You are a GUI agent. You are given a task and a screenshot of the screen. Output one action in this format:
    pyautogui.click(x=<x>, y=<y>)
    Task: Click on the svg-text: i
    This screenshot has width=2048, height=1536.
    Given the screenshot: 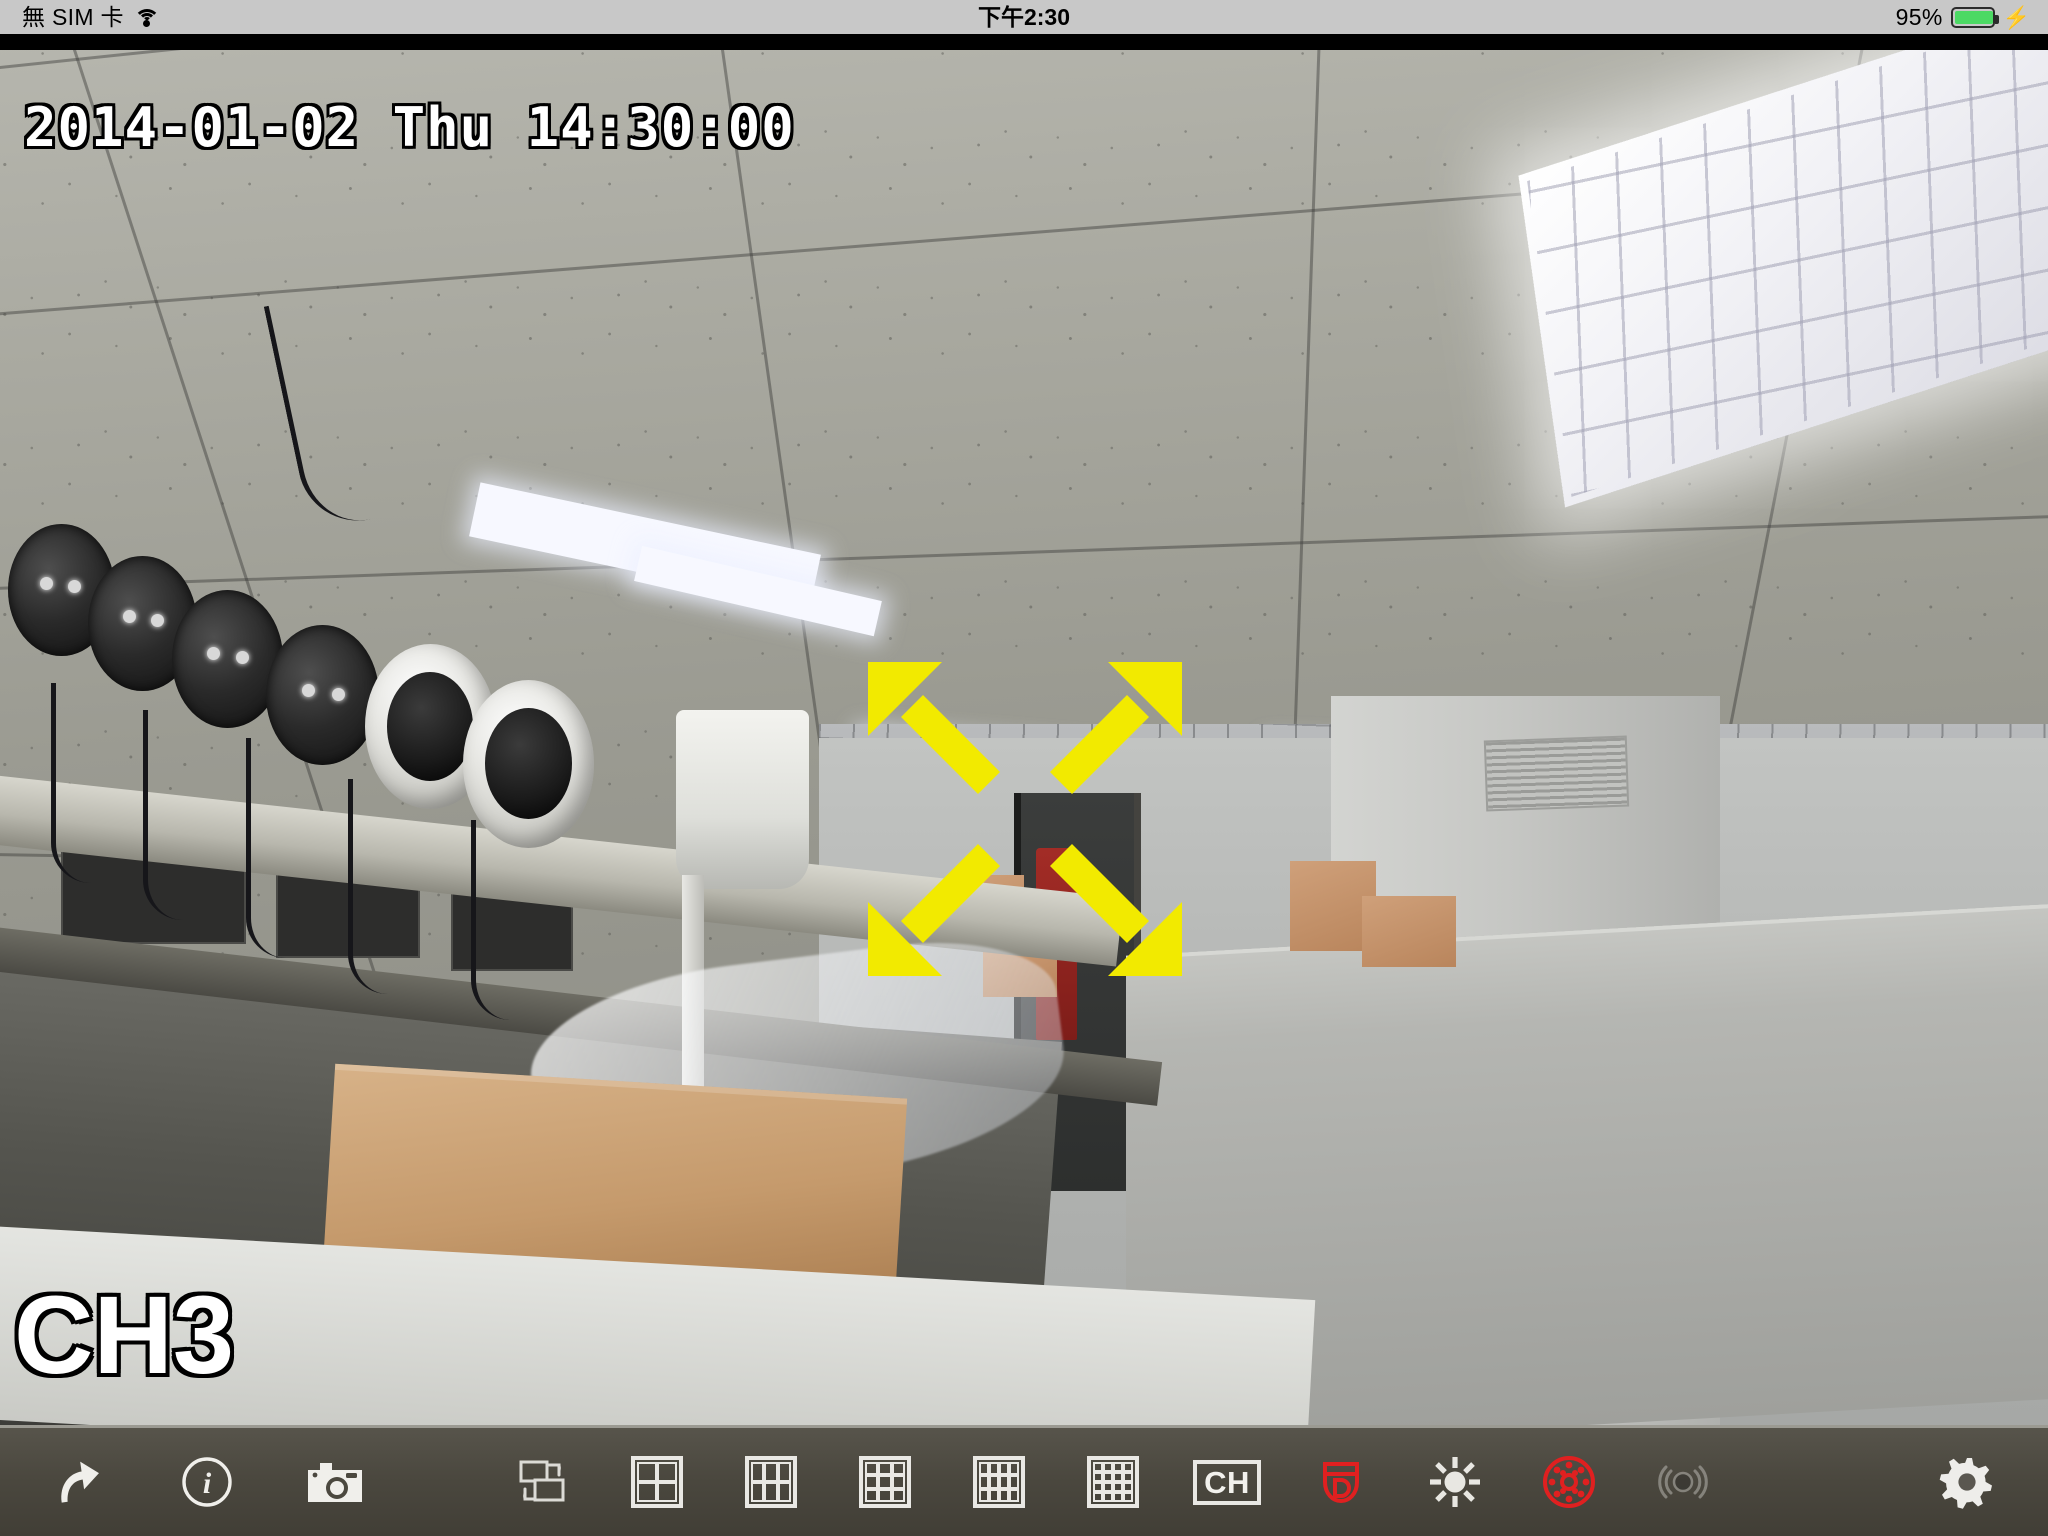 What is the action you would take?
    pyautogui.click(x=207, y=1483)
    